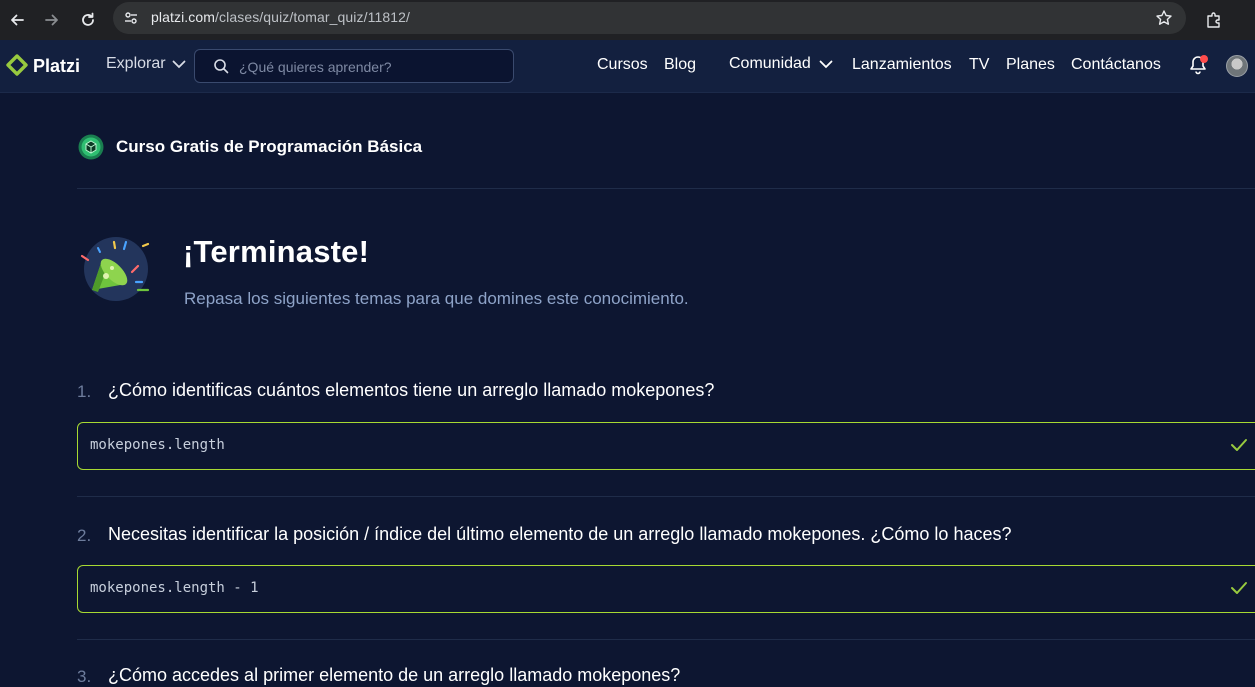 This screenshot has height=687, width=1255. Describe the element at coordinates (183, 17) in the screenshot. I see `url-host: platzi.com` at that location.